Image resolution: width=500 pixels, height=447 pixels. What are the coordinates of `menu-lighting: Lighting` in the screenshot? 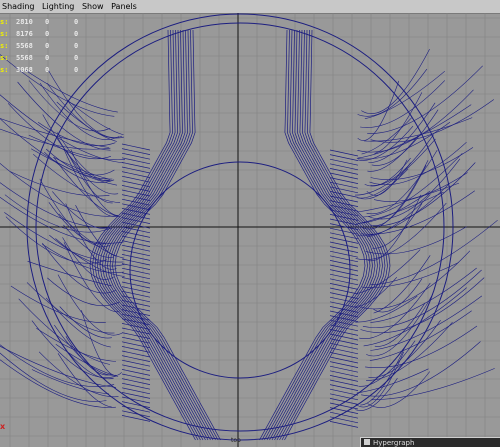 It's located at (58, 6).